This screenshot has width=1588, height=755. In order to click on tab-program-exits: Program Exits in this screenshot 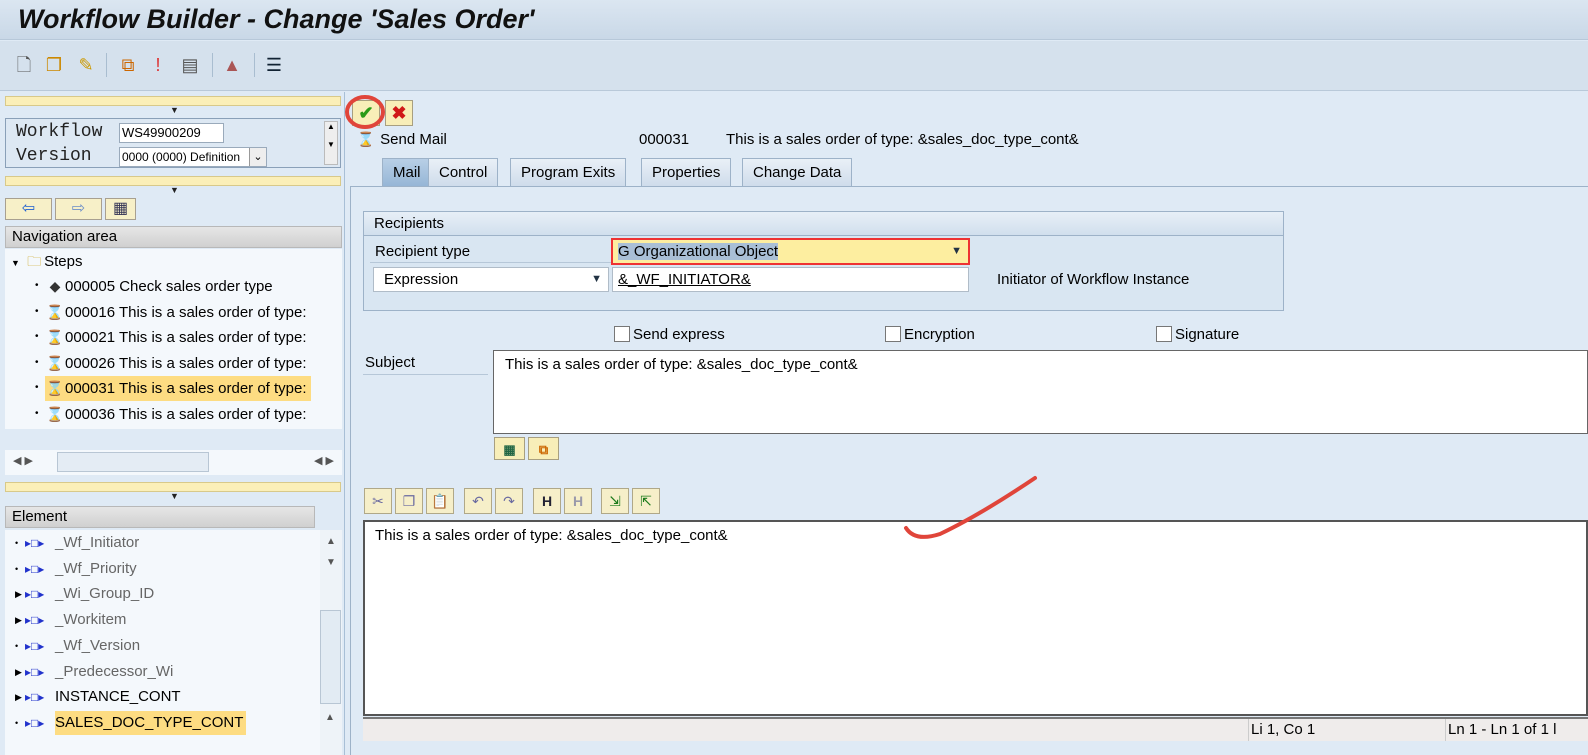, I will do `click(568, 172)`.